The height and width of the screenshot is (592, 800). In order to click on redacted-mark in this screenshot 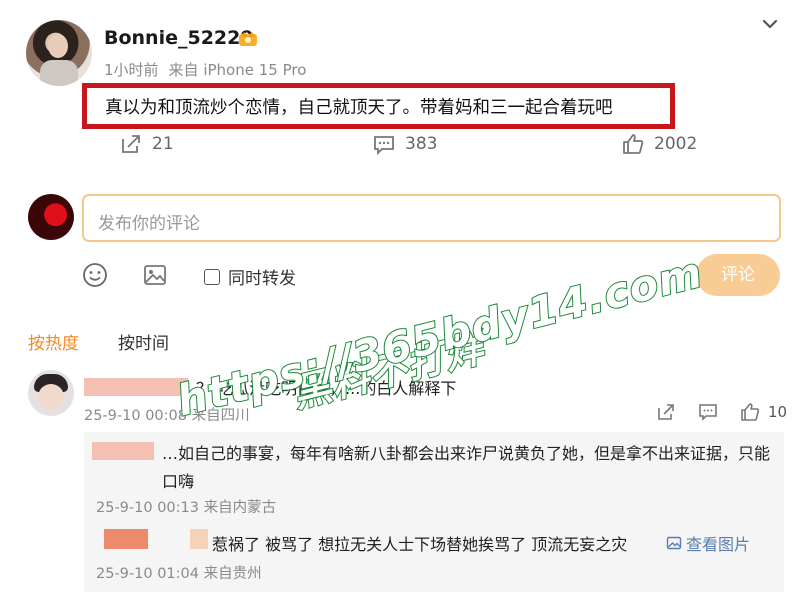, I will do `click(199, 539)`.